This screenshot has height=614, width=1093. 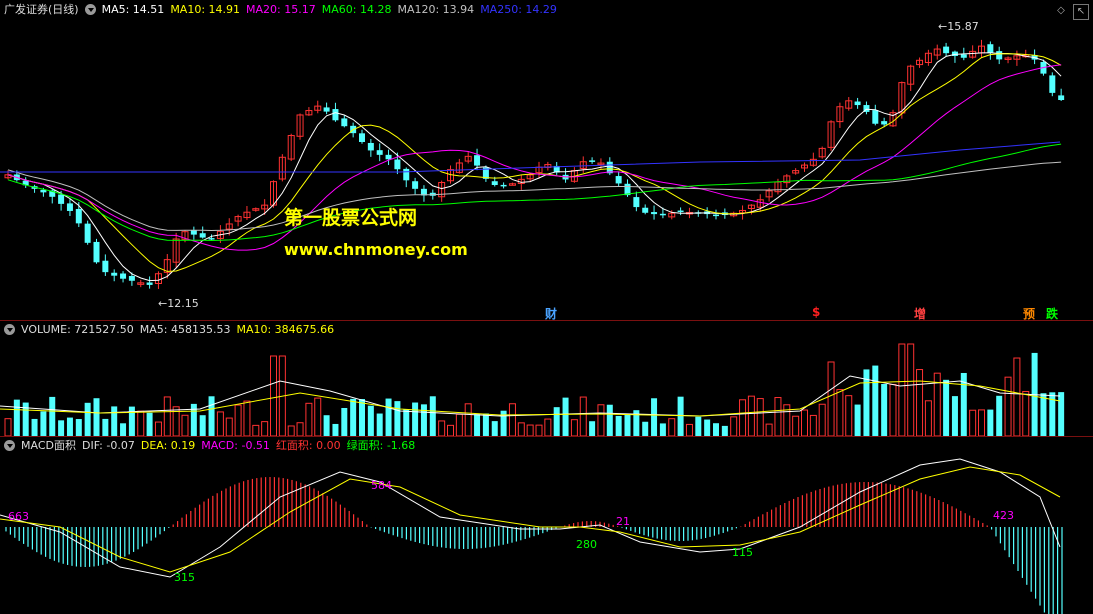 What do you see at coordinates (963, 26) in the screenshot?
I see `high-price-value: 15.87` at bounding box center [963, 26].